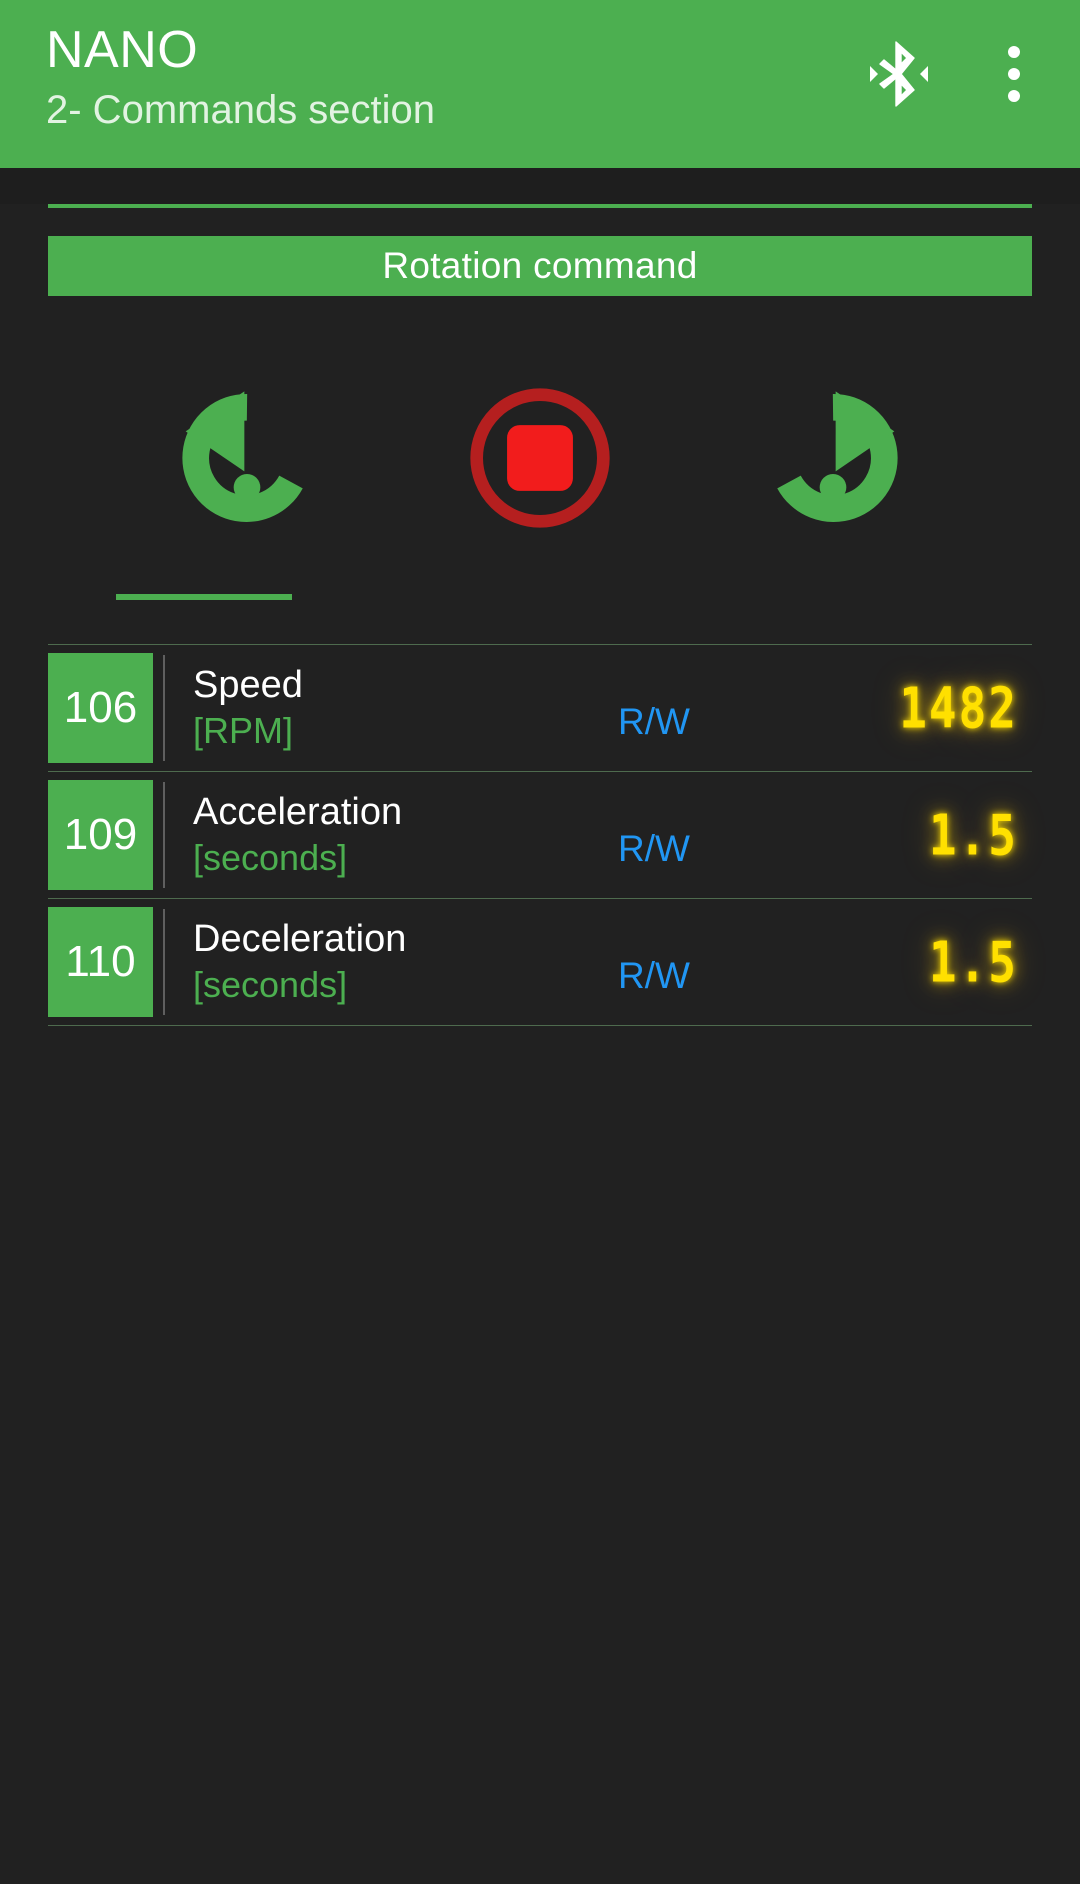 Image resolution: width=1080 pixels, height=1884 pixels. I want to click on row-index-badge: 106, so click(100, 708).